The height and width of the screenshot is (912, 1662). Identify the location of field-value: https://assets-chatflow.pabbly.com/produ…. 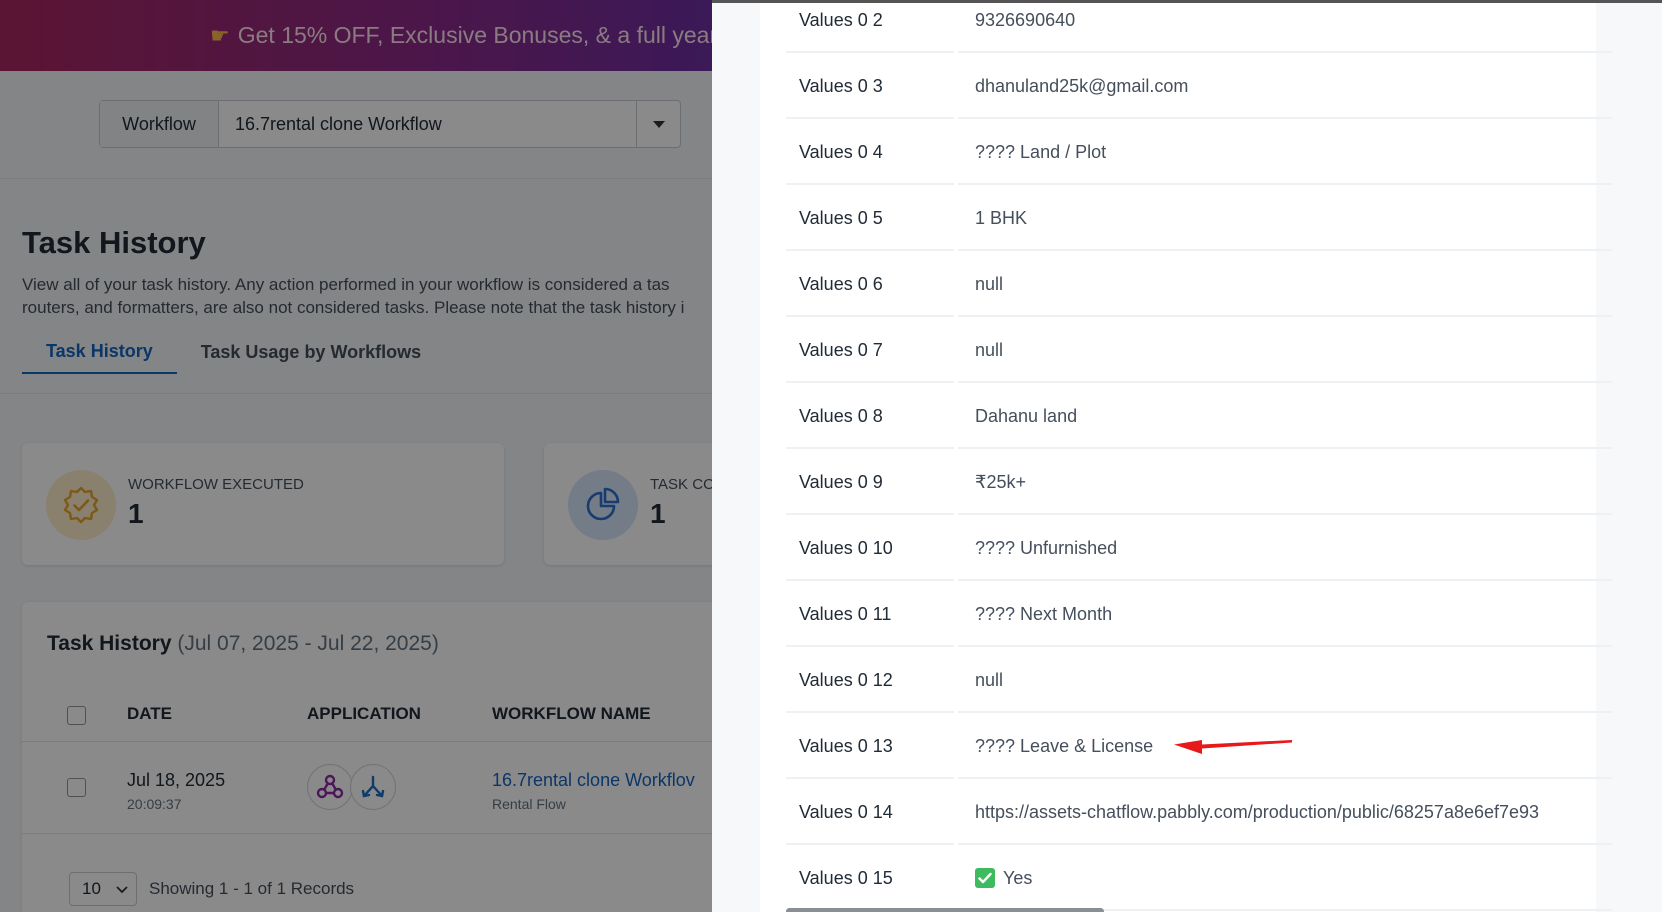
(1285, 813).